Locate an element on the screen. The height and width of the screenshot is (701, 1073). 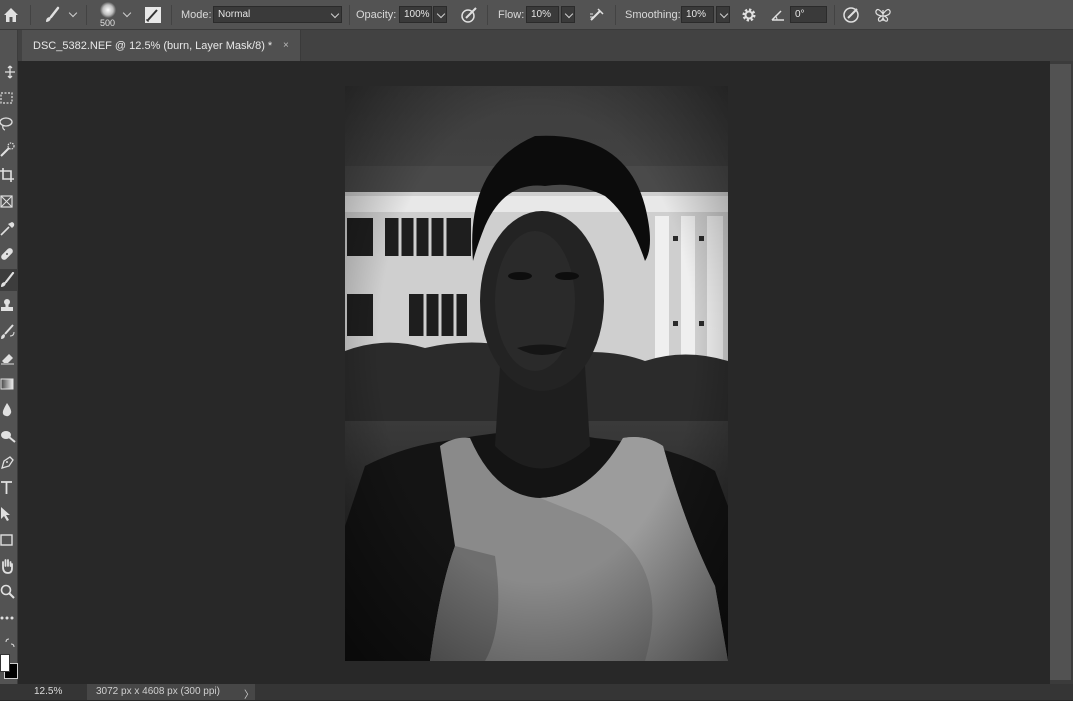
brush-size-value: 500 is located at coordinates (108, 23).